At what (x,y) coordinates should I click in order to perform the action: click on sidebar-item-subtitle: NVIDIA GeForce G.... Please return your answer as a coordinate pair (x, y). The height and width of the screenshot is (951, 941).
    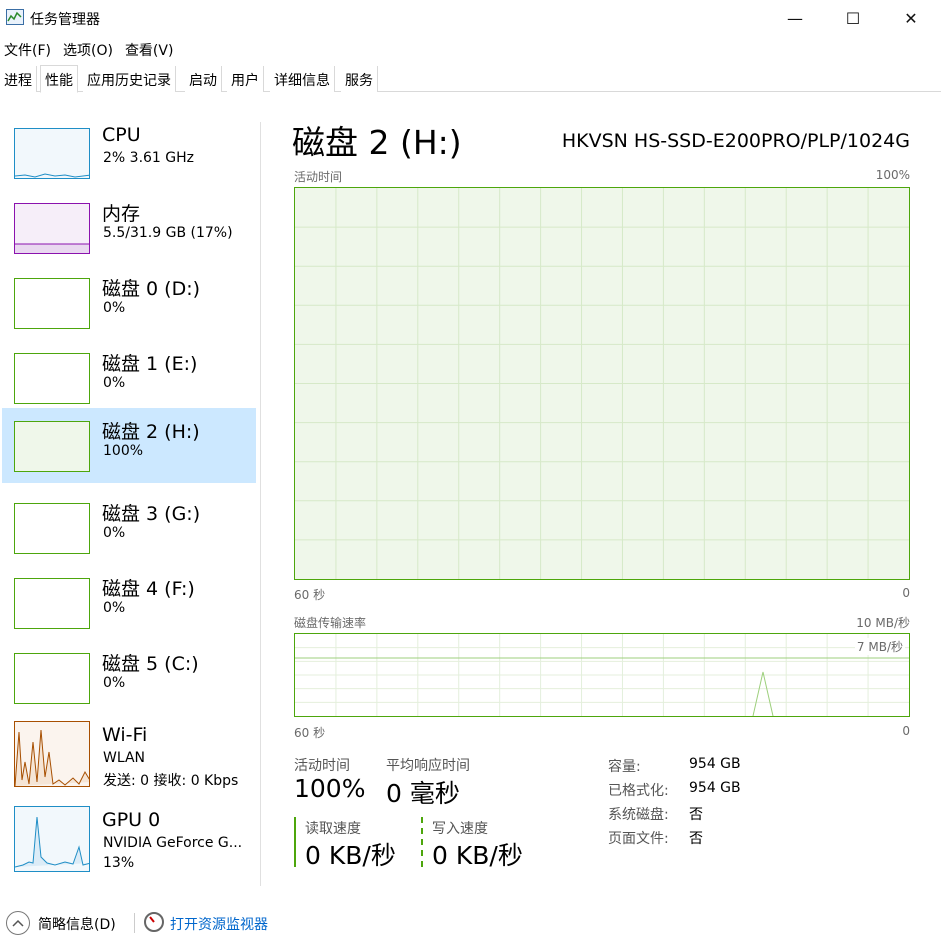
    Looking at the image, I should click on (173, 843).